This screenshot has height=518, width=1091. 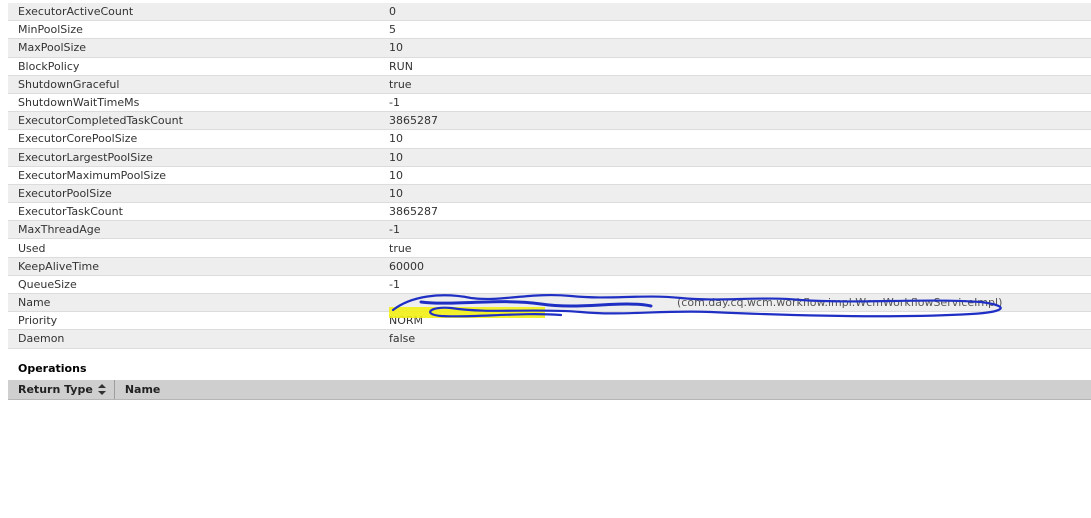 What do you see at coordinates (193, 212) in the screenshot?
I see `attribute-name: ExecutorTaskCount` at bounding box center [193, 212].